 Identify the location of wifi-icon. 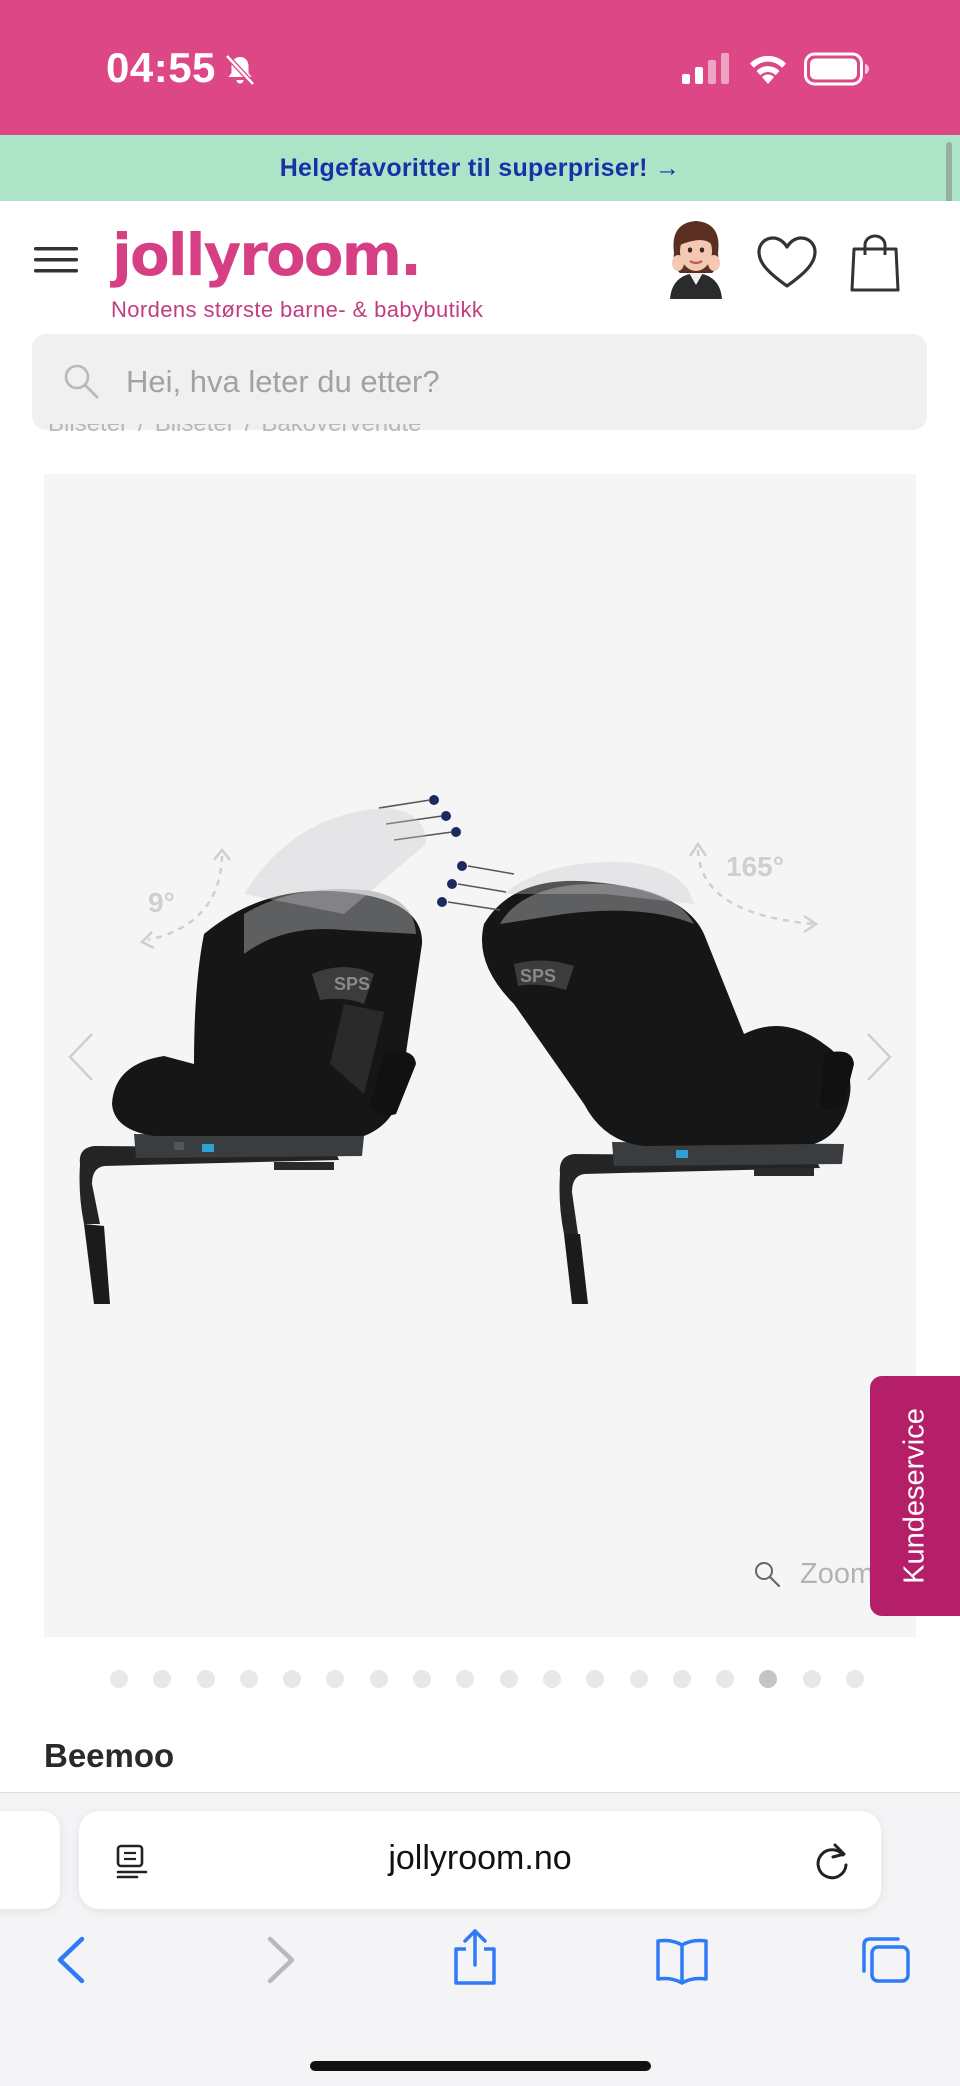
(768, 69).